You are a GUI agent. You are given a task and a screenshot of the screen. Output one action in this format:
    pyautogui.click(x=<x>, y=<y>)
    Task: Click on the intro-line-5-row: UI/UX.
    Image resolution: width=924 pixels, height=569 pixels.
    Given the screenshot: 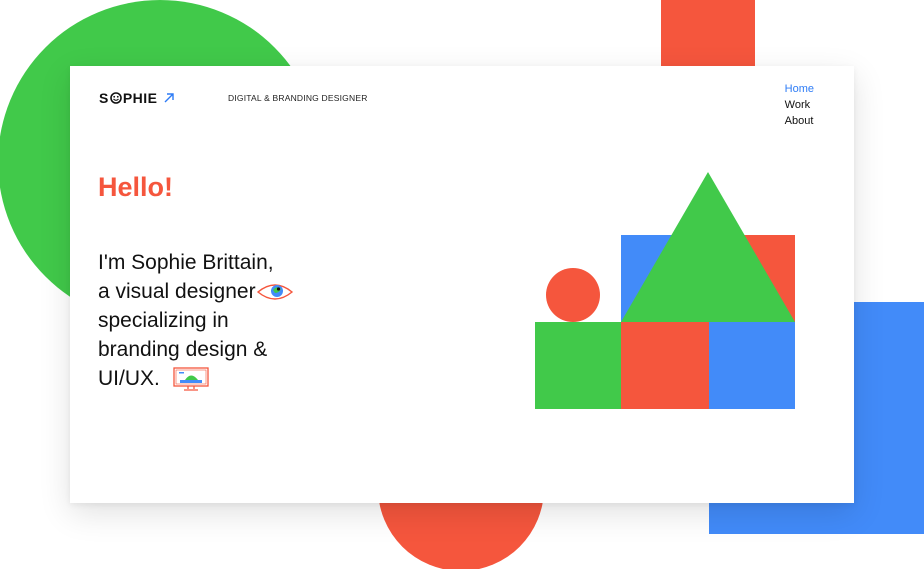 What is the action you would take?
    pyautogui.click(x=228, y=378)
    